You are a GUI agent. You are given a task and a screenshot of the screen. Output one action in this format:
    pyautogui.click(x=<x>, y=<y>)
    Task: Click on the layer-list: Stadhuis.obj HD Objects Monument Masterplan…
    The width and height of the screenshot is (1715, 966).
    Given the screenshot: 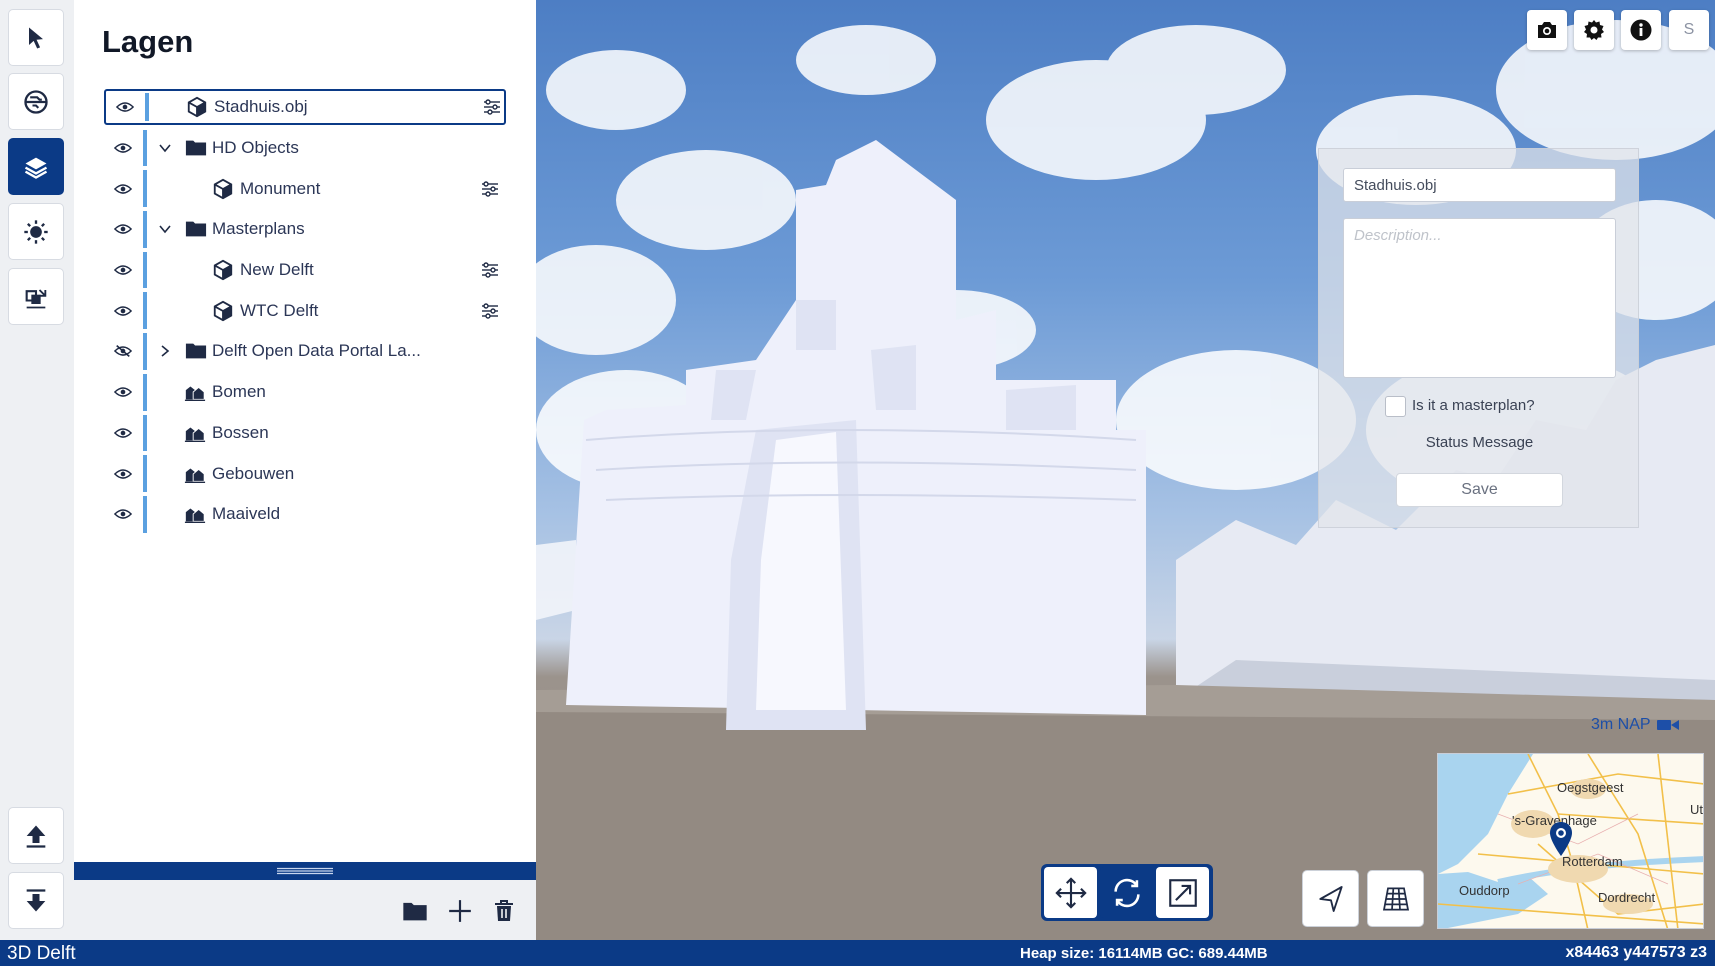 What is the action you would take?
    pyautogui.click(x=343, y=311)
    